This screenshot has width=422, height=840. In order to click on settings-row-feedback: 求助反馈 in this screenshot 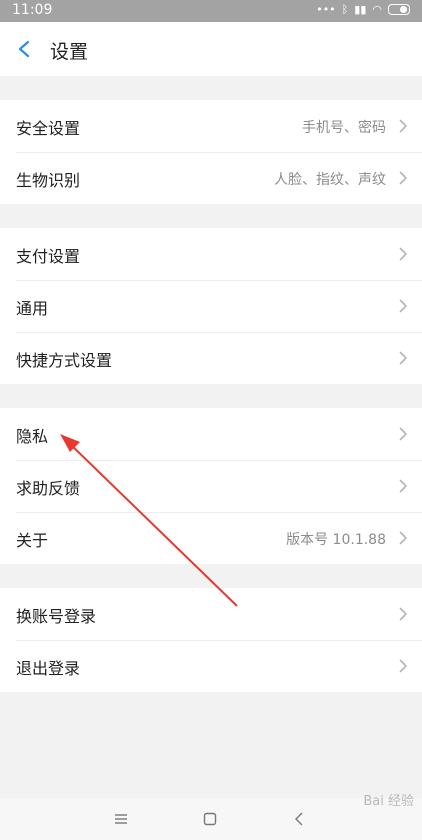, I will do `click(211, 486)`.